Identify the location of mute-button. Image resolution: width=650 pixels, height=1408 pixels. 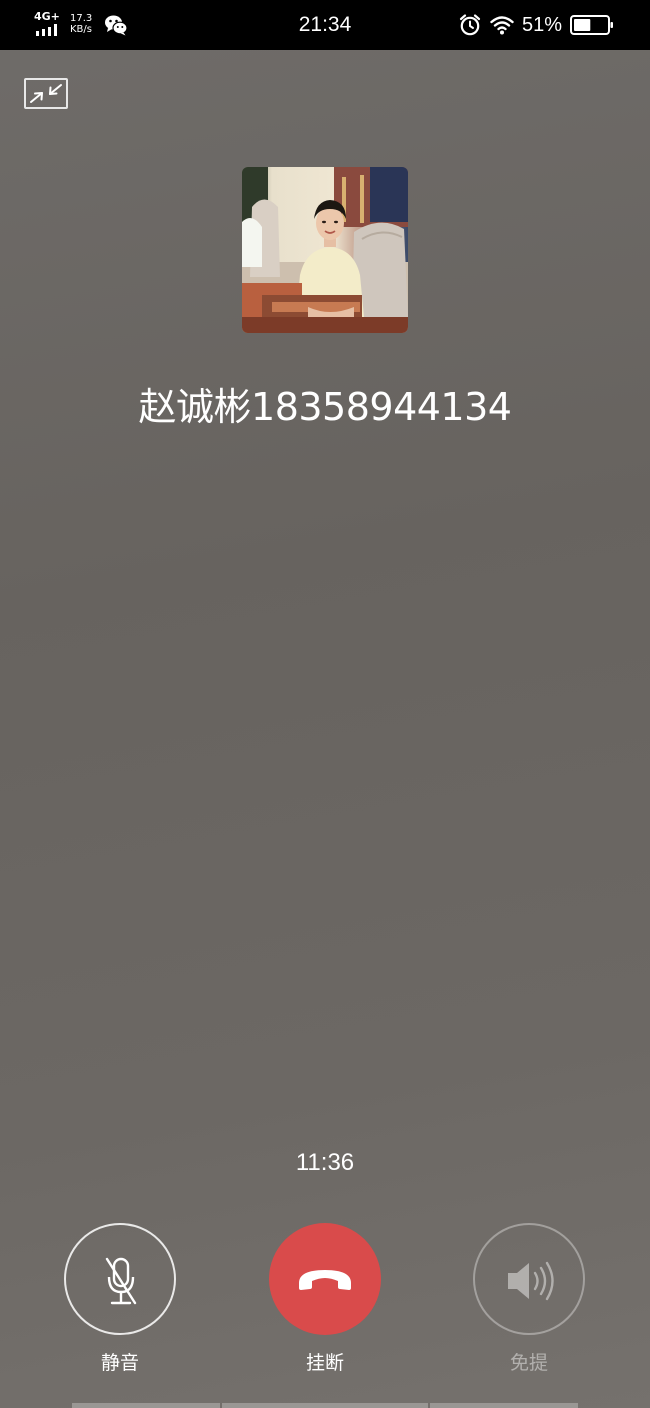
(120, 1279).